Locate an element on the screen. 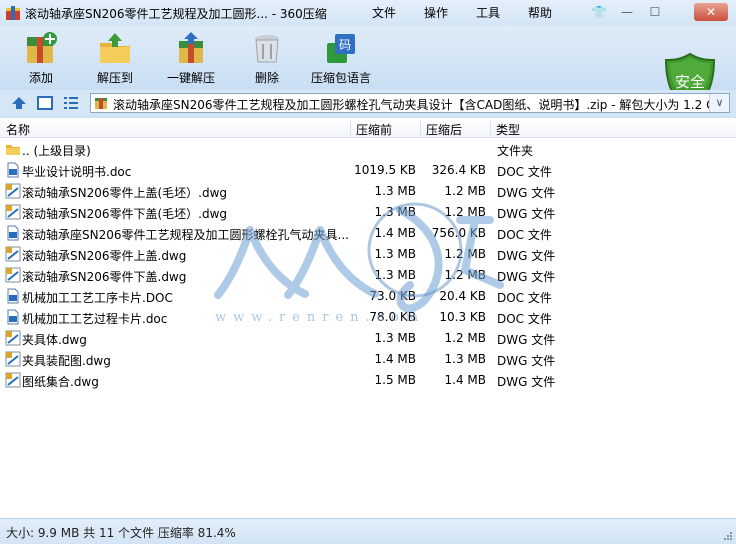 The width and height of the screenshot is (736, 544). window-title: 滚动轴承座SN206零件工艺规程及加工圆形... - 360压缩 is located at coordinates (176, 14).